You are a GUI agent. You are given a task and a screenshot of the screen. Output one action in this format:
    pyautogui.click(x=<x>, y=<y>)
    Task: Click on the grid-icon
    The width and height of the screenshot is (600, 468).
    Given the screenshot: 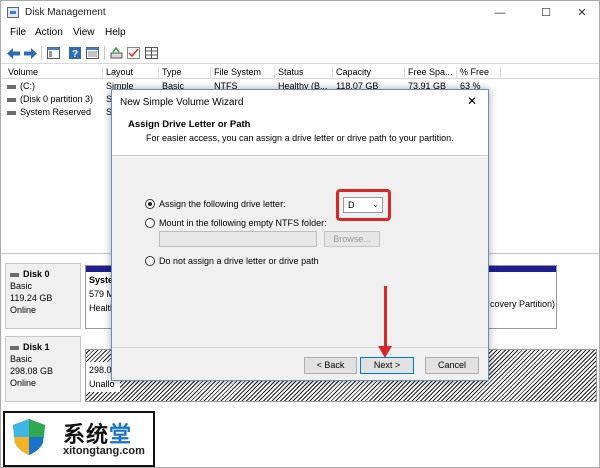 What is the action you would take?
    pyautogui.click(x=151, y=53)
    